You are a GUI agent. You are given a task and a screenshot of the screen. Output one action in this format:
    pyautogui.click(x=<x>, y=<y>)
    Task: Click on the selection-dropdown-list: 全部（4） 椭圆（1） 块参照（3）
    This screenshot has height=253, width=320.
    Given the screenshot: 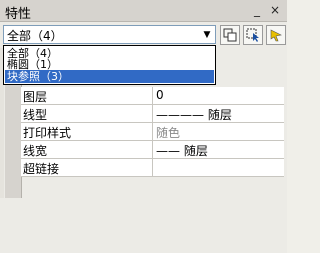 What is the action you would take?
    pyautogui.click(x=109, y=65)
    